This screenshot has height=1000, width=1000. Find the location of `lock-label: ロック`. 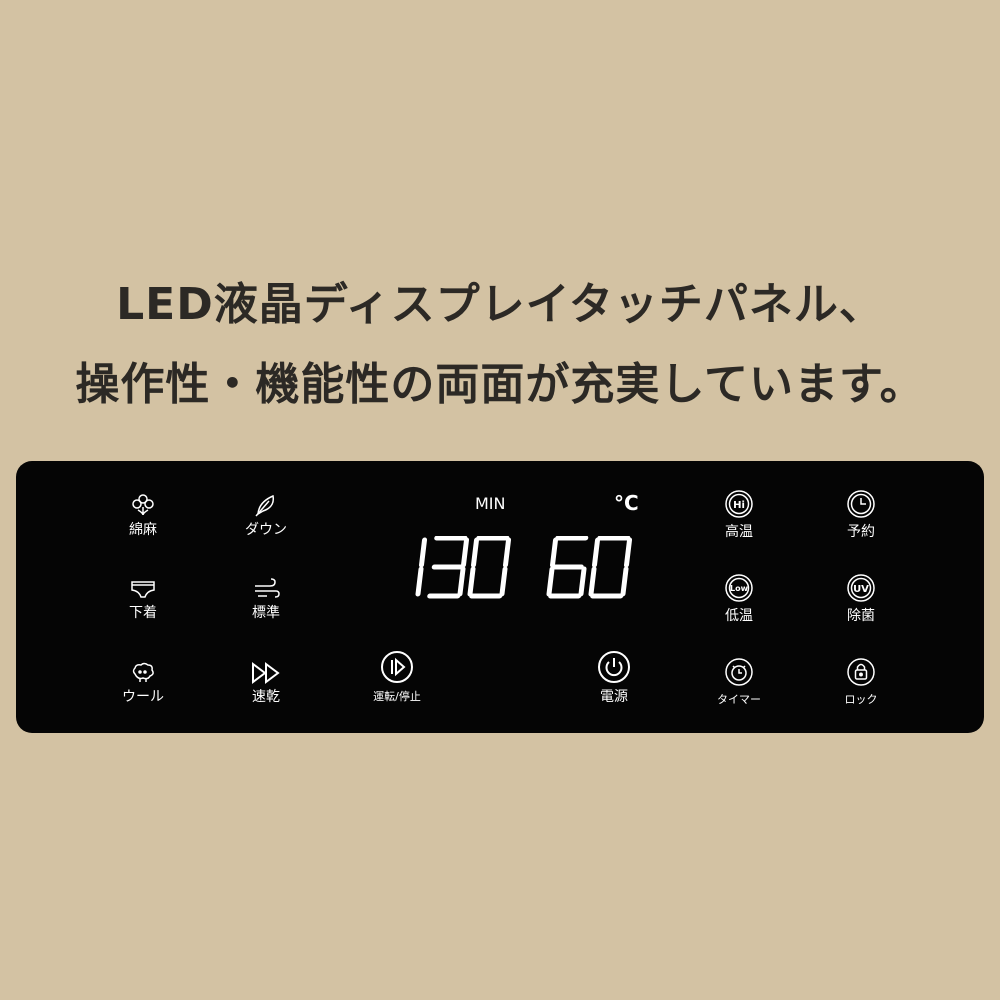

lock-label: ロック is located at coordinates (861, 699).